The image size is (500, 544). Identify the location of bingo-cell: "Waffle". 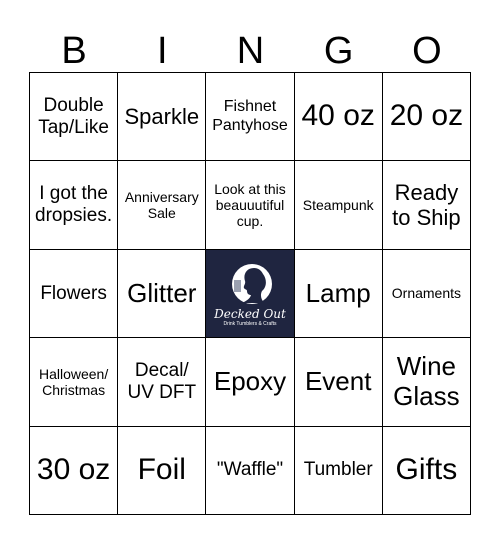
(250, 470).